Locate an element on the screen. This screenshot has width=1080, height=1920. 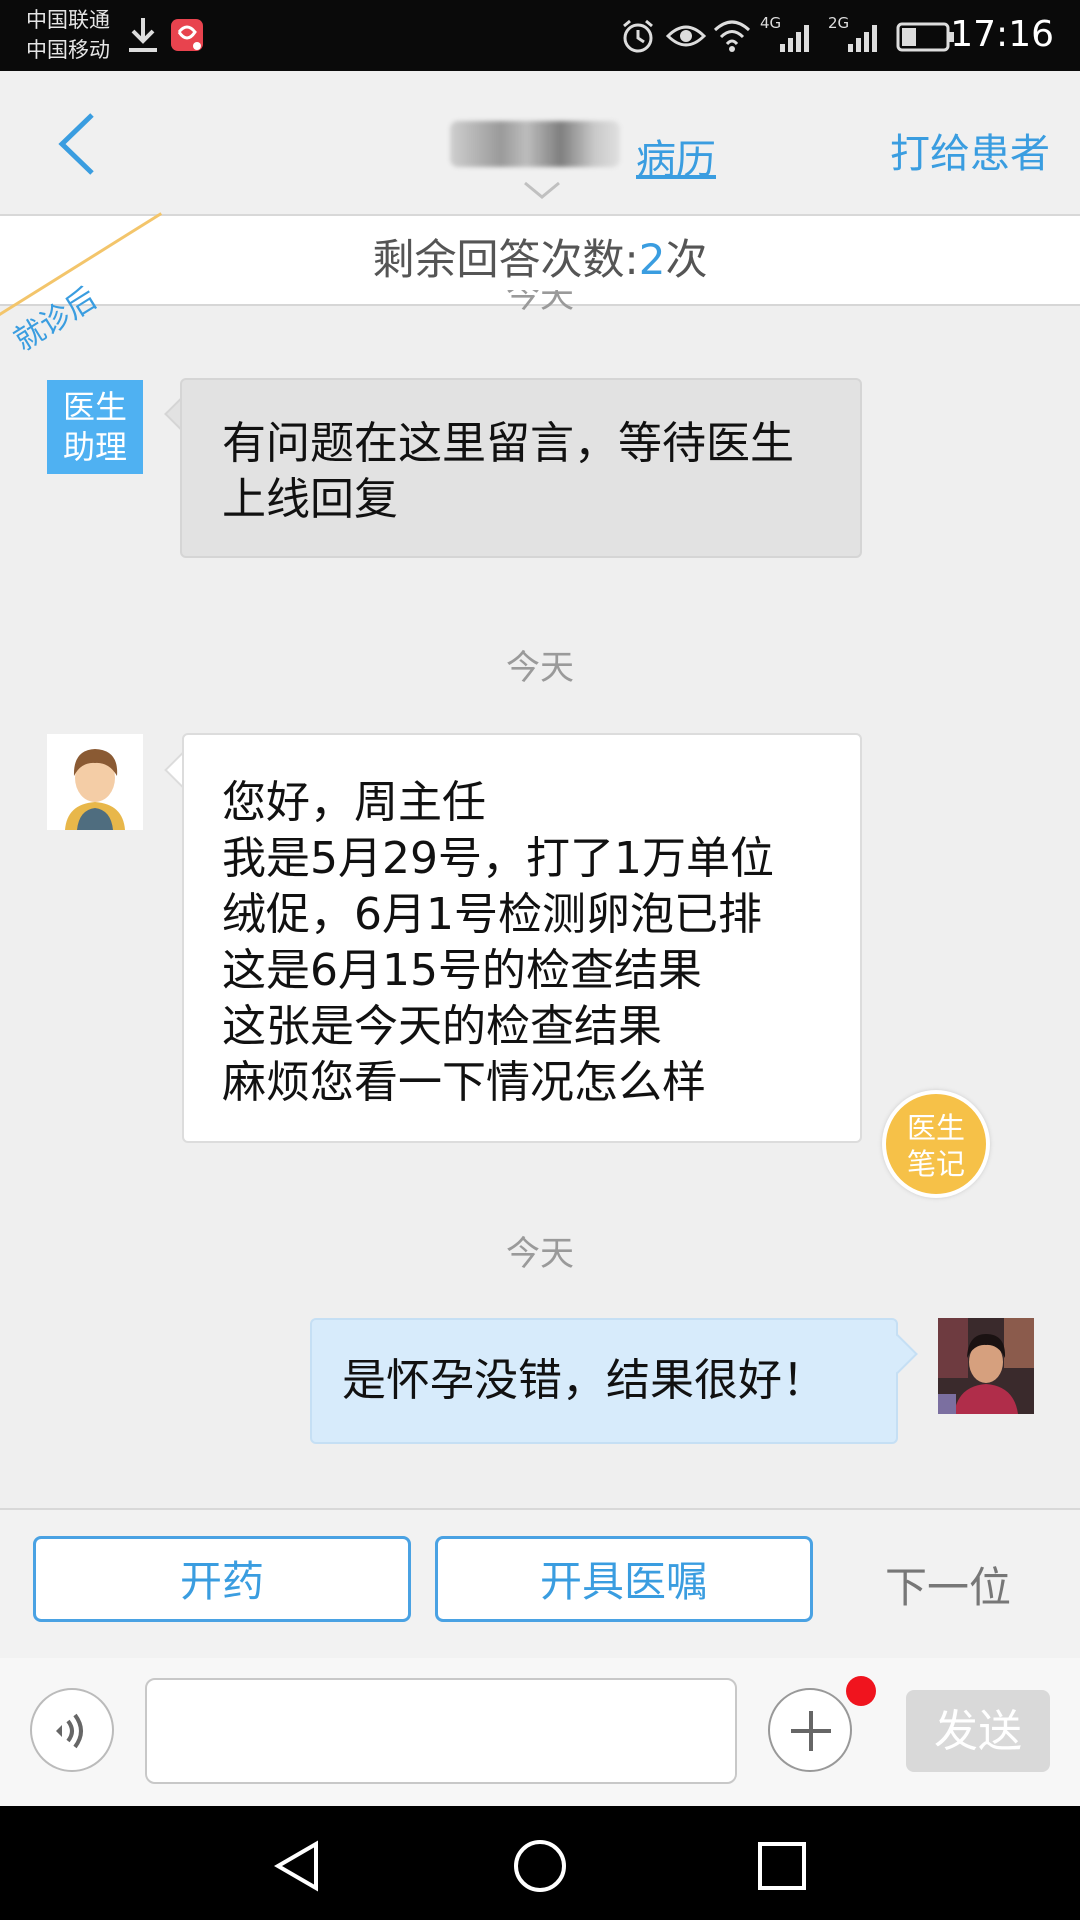
action-bar: 开药 开具医嘱 下一位 is located at coordinates (540, 1584).